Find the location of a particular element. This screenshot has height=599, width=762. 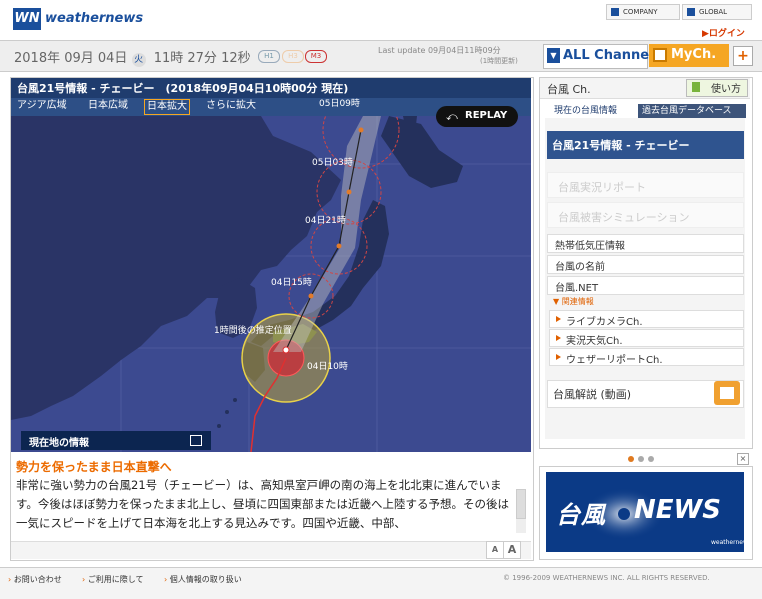

banner-text-typhoon: 台風 is located at coordinates (581, 515).